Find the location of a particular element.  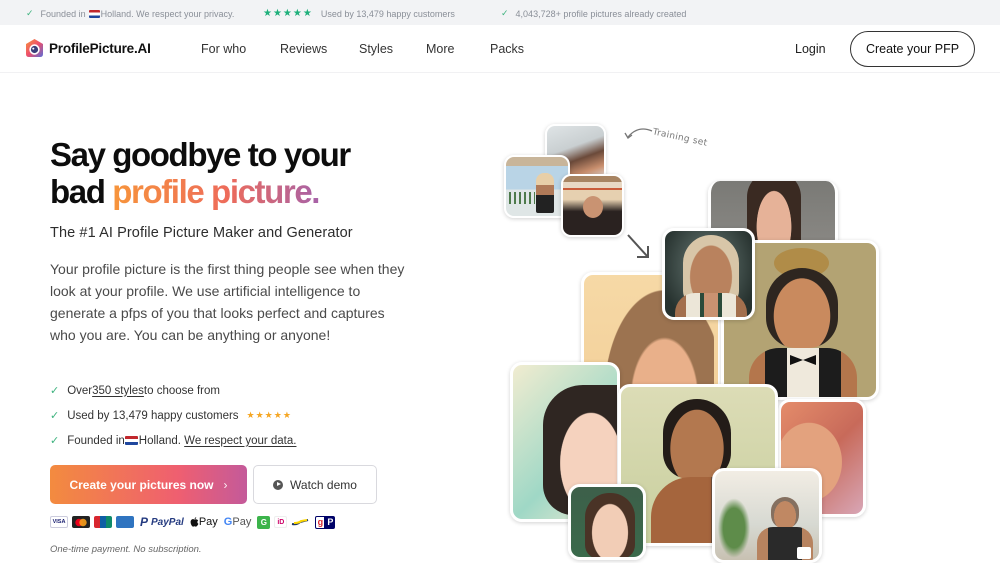

amex-icon is located at coordinates (125, 522).